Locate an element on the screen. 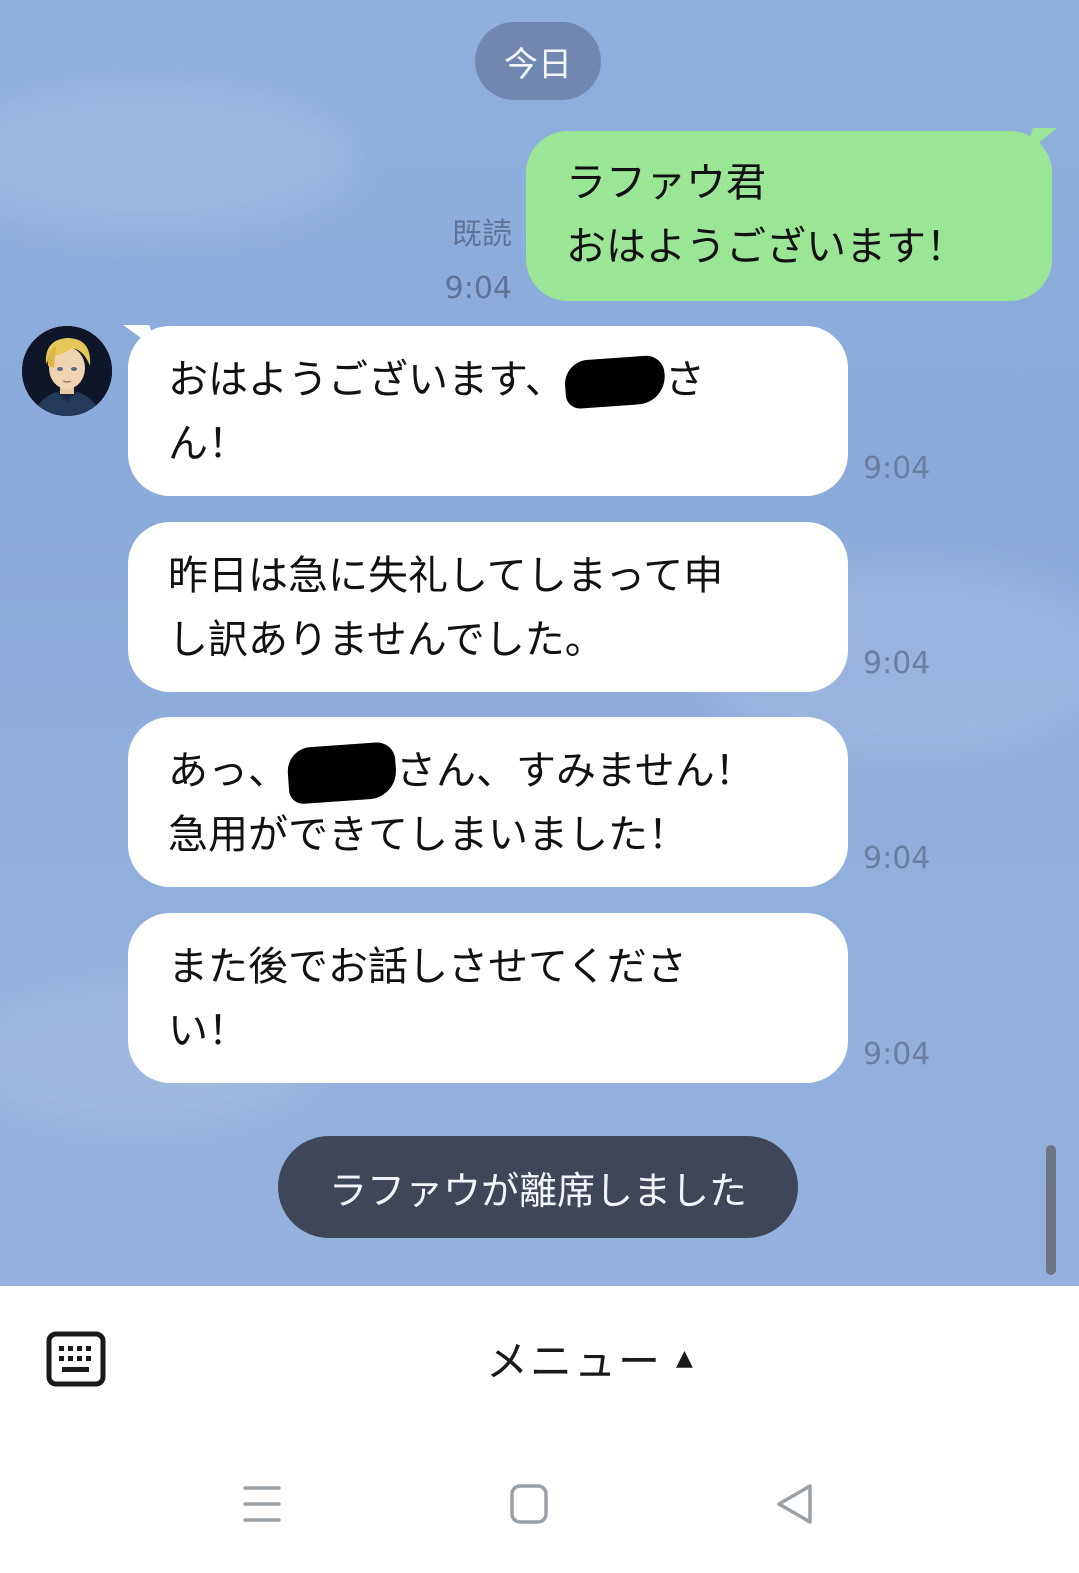 The height and width of the screenshot is (1573, 1079). message-line: また後でお話しさせてくださ is located at coordinates (427, 967).